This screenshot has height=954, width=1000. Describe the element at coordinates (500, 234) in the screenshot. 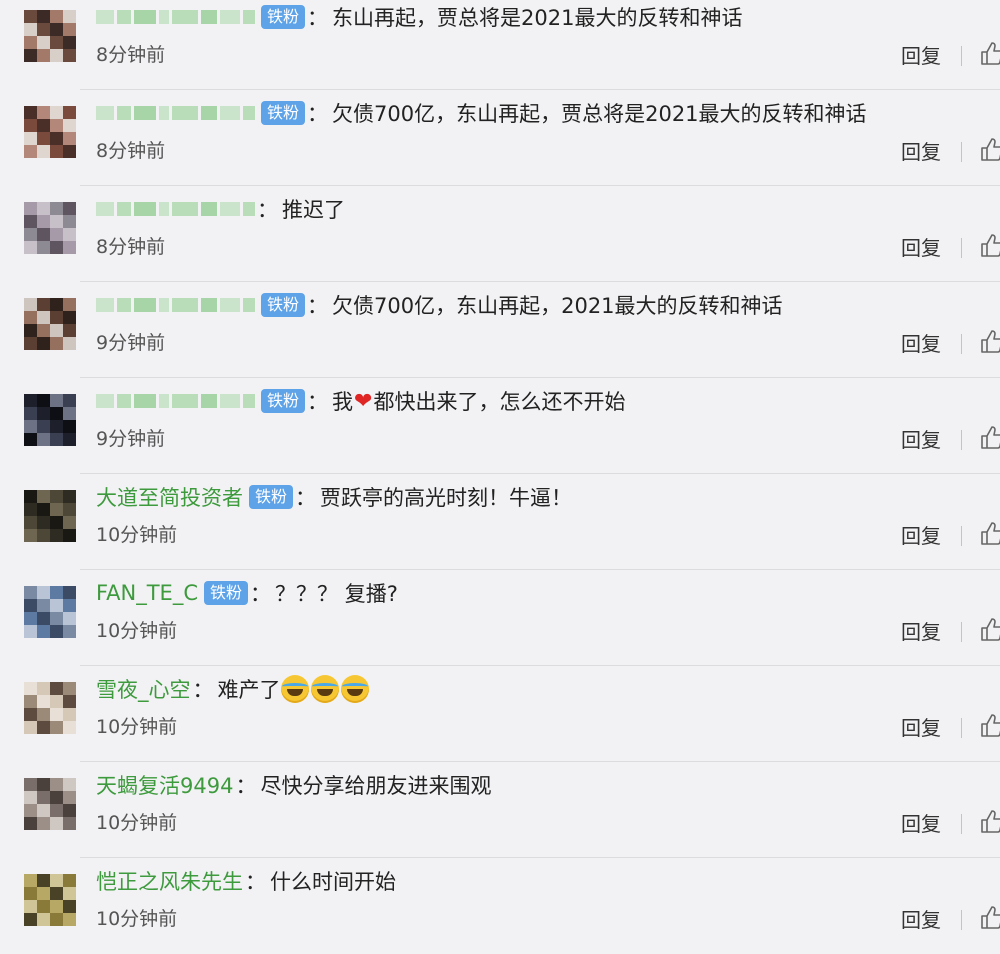

I see `comment-item: ：推迟了 8分钟前 回复` at that location.